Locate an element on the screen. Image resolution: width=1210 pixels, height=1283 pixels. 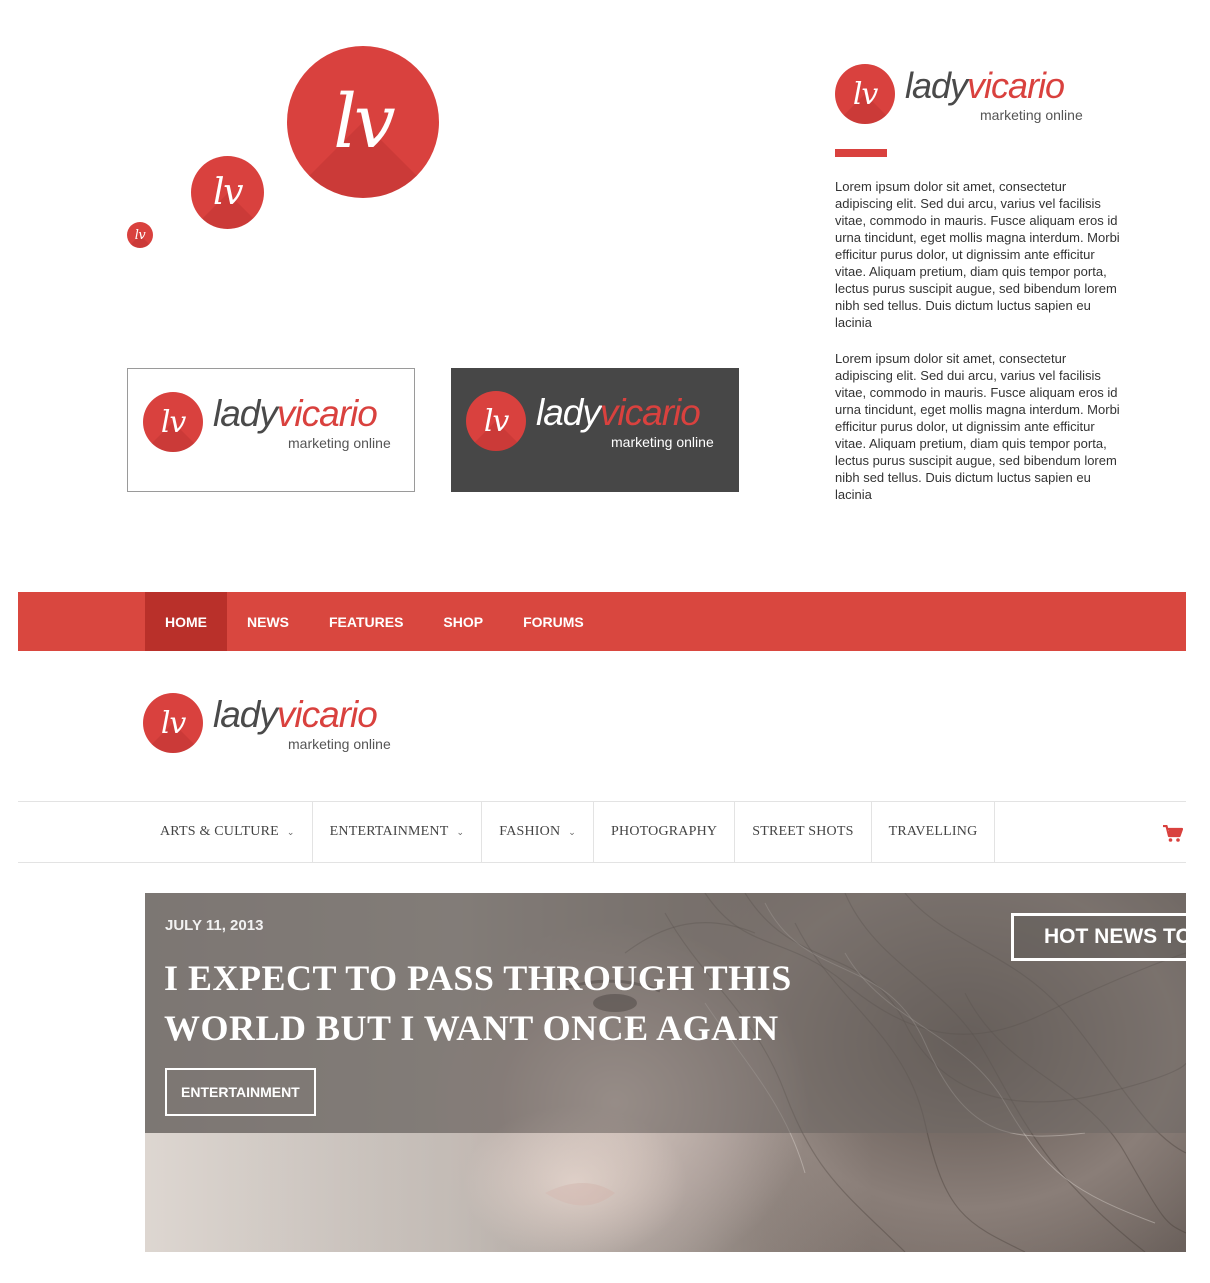
category-label: FASHION is located at coordinates (530, 831).